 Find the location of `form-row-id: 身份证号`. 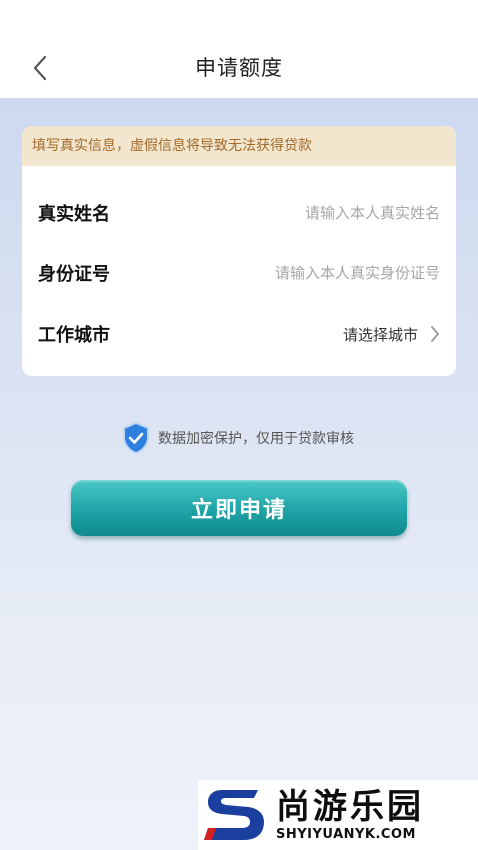

form-row-id: 身份证号 is located at coordinates (239, 273).